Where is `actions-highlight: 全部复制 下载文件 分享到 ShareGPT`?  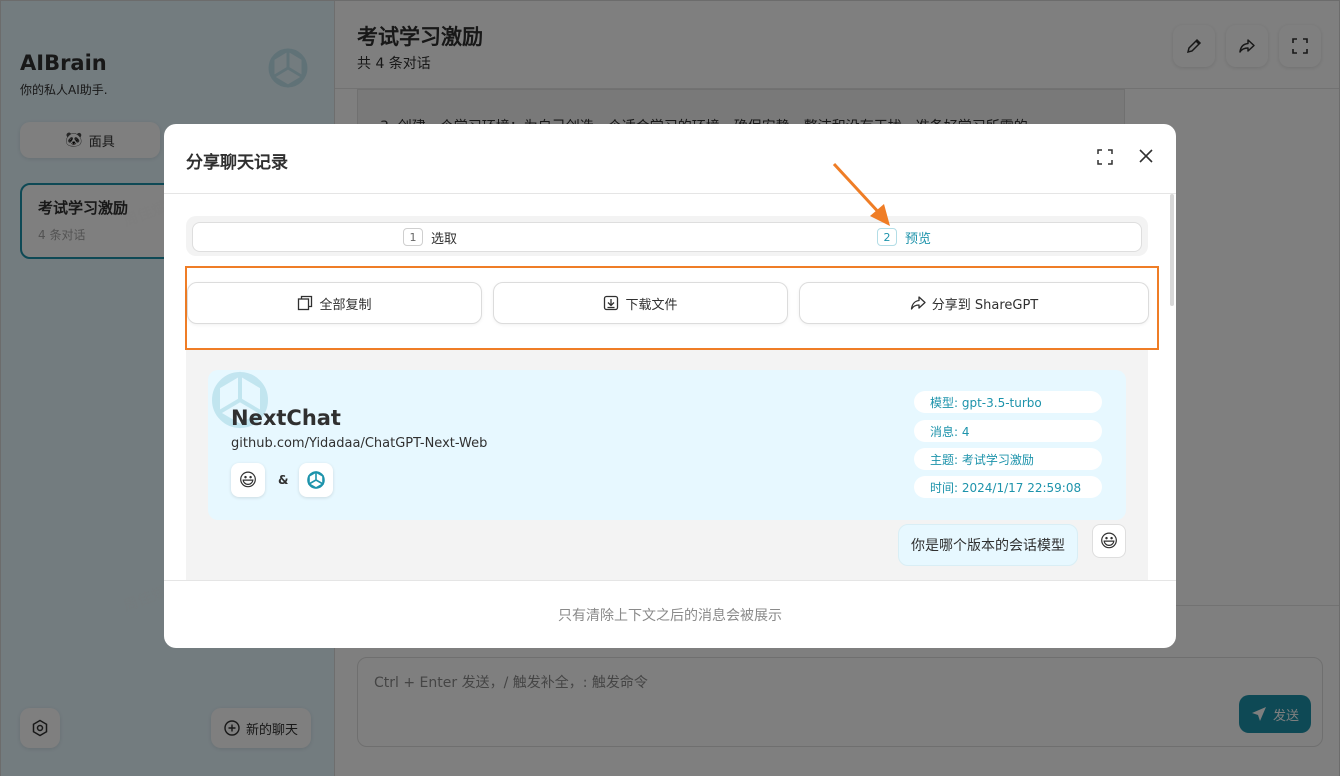 actions-highlight: 全部复制 下载文件 分享到 ShareGPT is located at coordinates (672, 308).